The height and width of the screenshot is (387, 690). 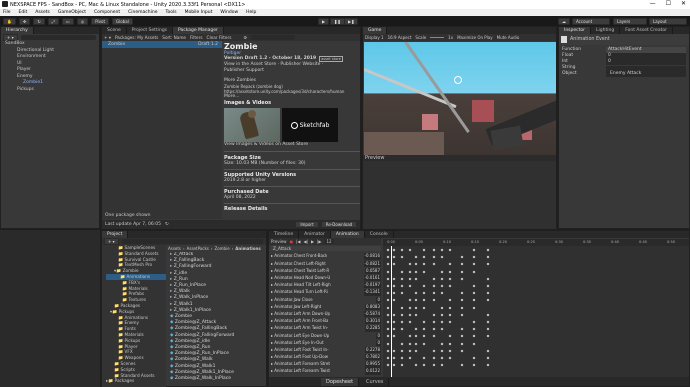 What do you see at coordinates (136, 37) in the screenshot?
I see `packages-filter-dropdown: Packages: My Assets` at bounding box center [136, 37].